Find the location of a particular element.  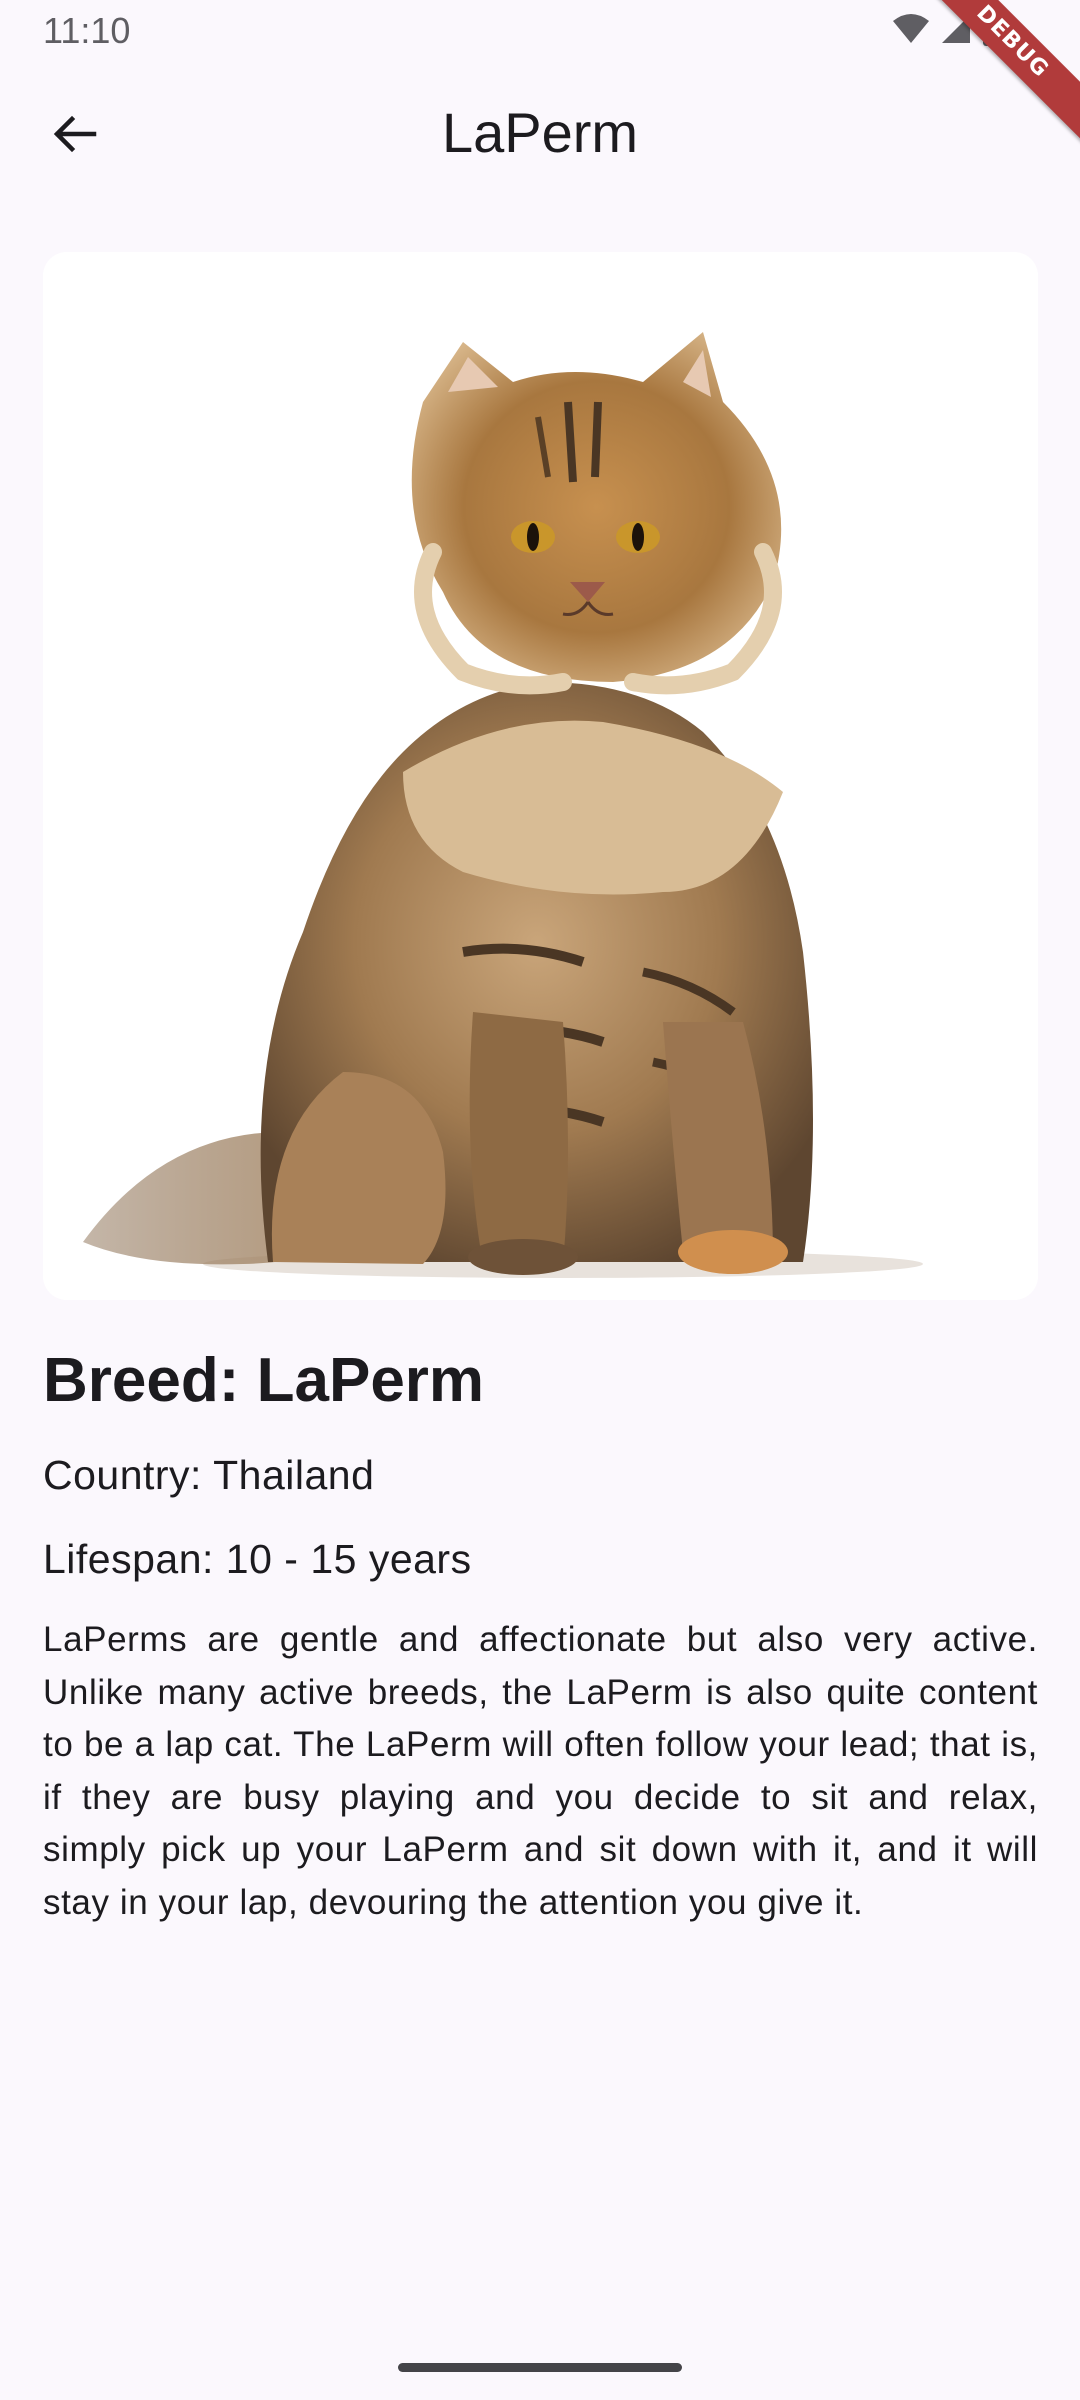

breed-heading: Breed: LaPerm is located at coordinates (264, 1380).